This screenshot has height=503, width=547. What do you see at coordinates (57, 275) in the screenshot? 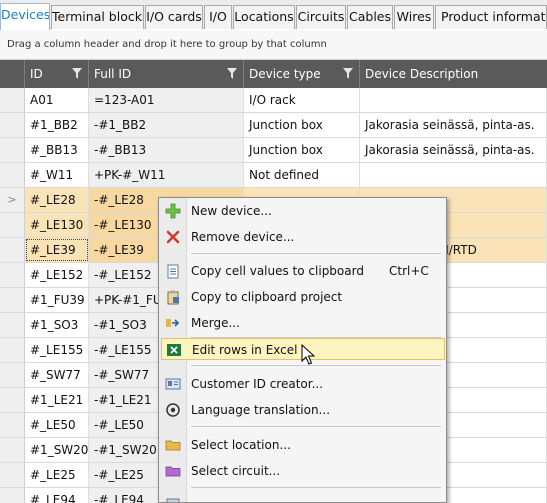
I see `cell-id: #_LE152` at bounding box center [57, 275].